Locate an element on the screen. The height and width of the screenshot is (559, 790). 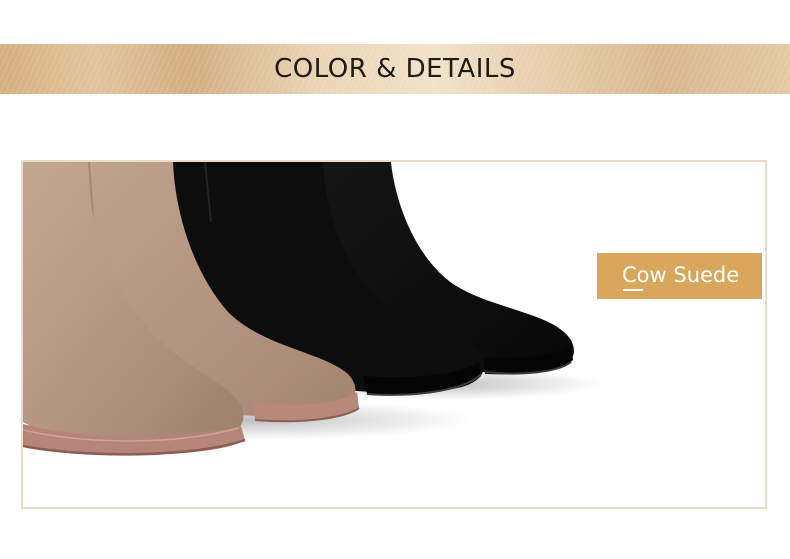
material-tag-label: Cow Suede is located at coordinates (681, 275).